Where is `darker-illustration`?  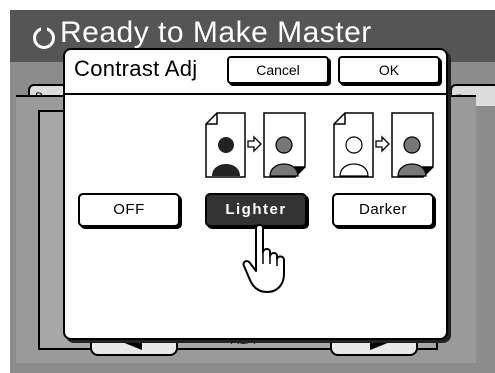 darker-illustration is located at coordinates (383, 145).